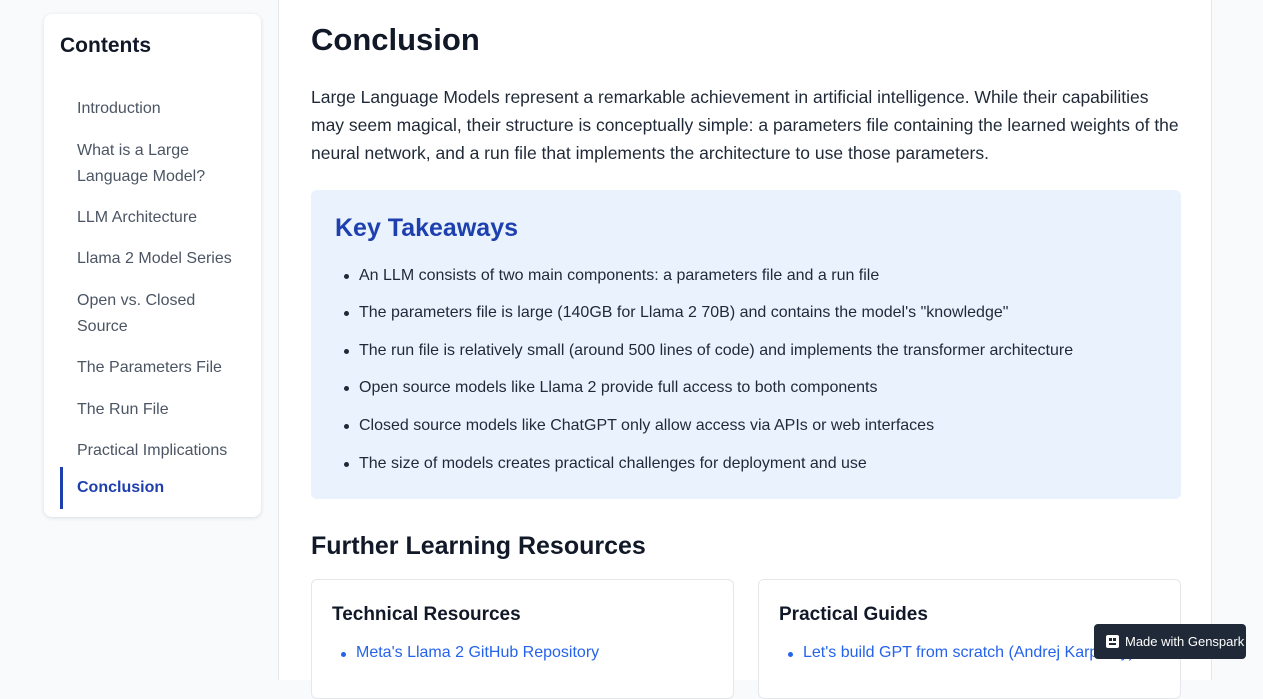 This screenshot has height=699, width=1263. I want to click on genspark-icon, so click(1112, 641).